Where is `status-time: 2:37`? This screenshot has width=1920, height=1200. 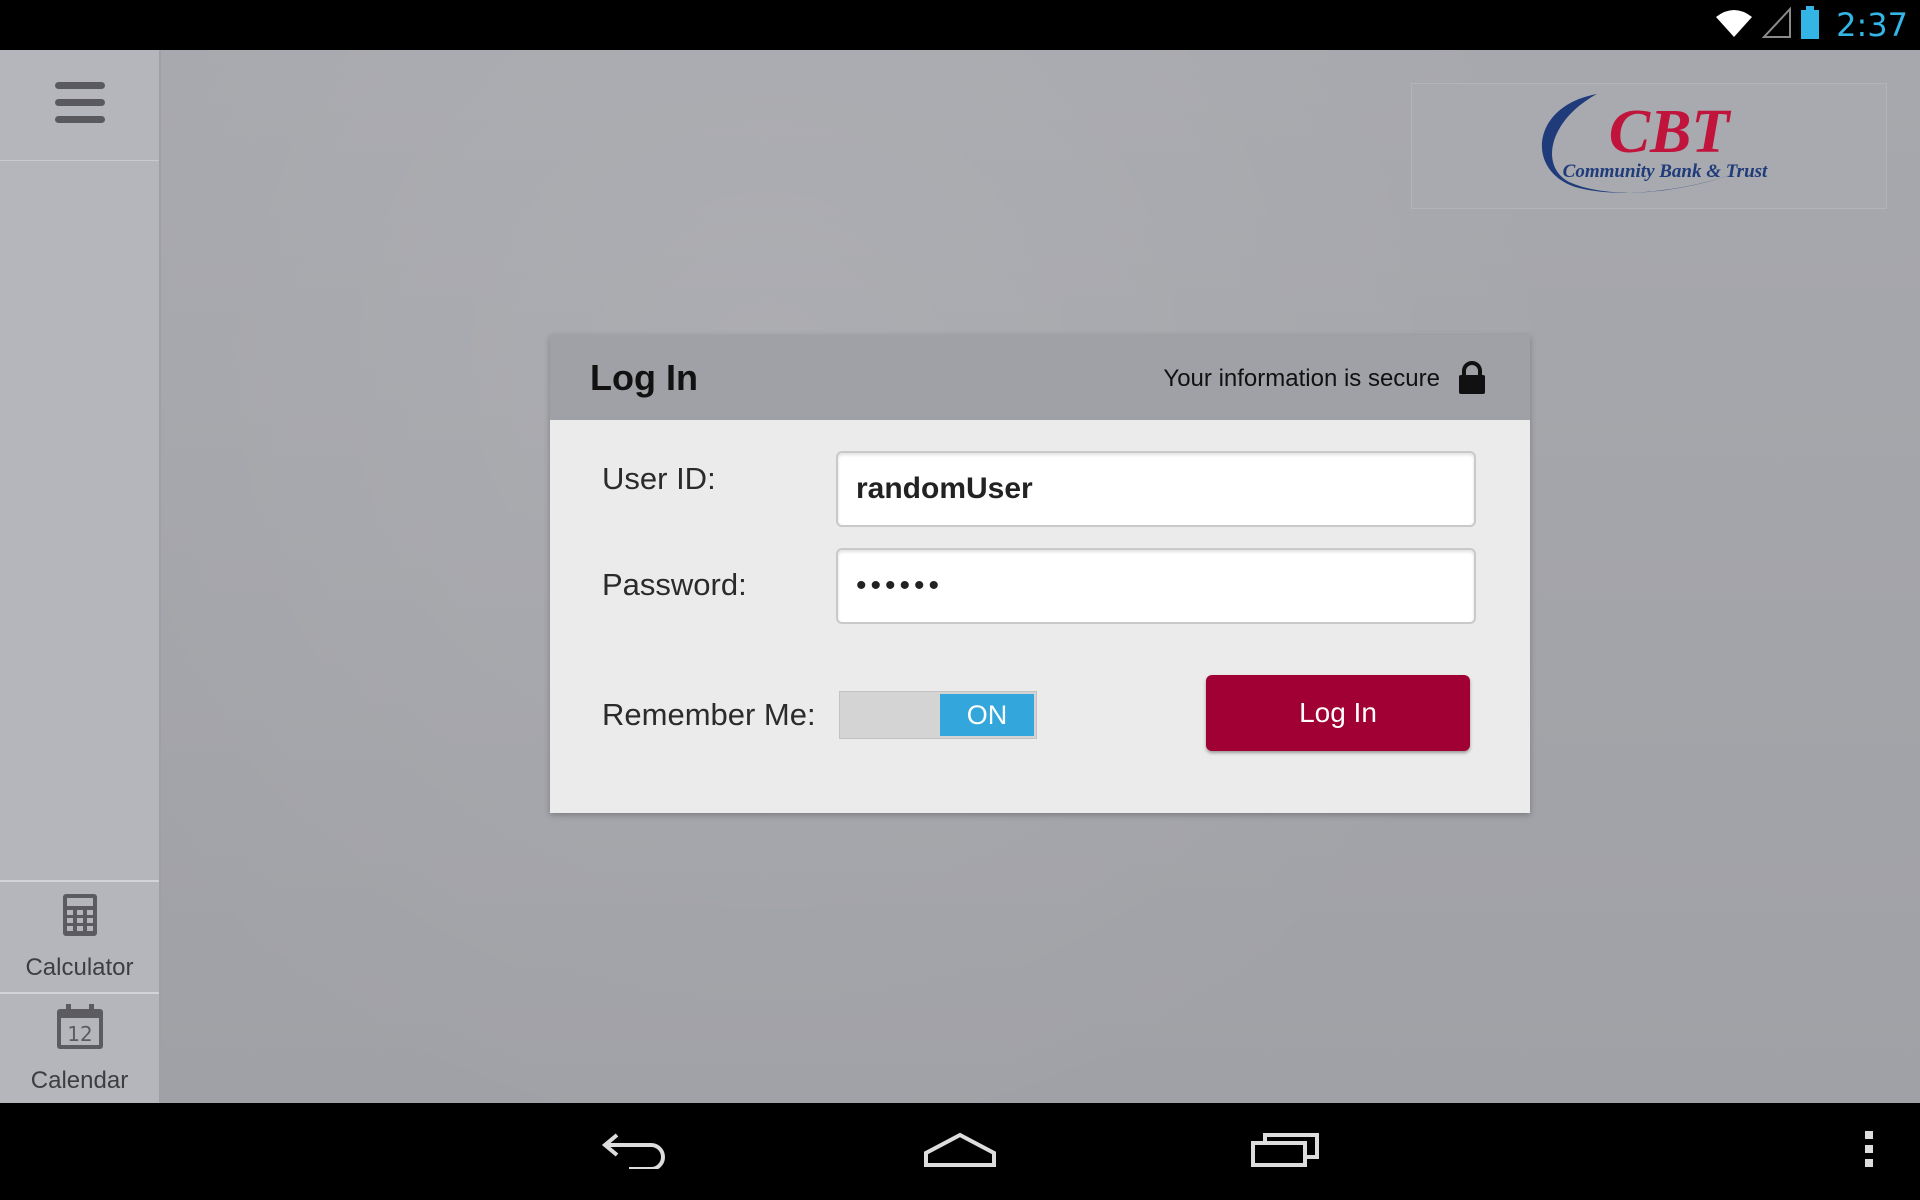 status-time: 2:37 is located at coordinates (1872, 25).